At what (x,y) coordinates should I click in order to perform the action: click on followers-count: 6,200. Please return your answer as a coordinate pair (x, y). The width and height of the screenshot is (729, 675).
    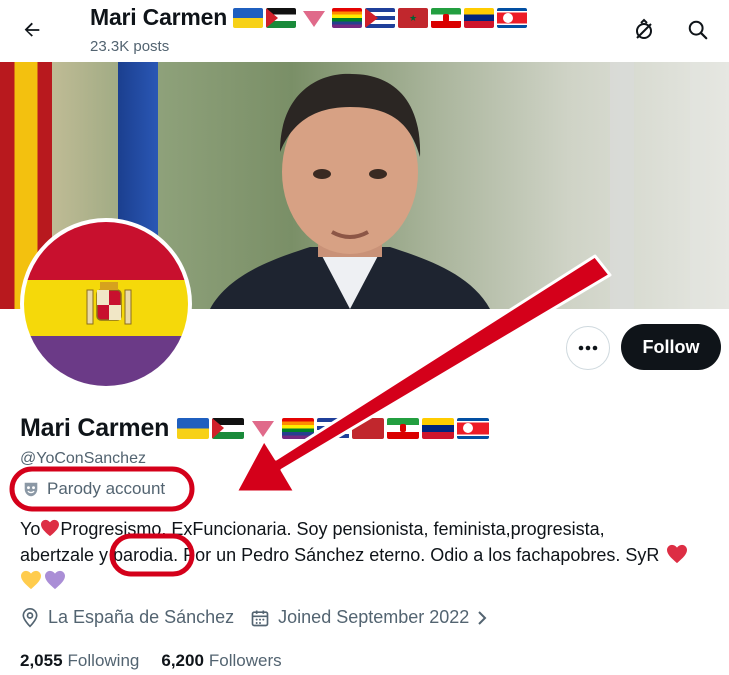
    Looking at the image, I should click on (182, 660).